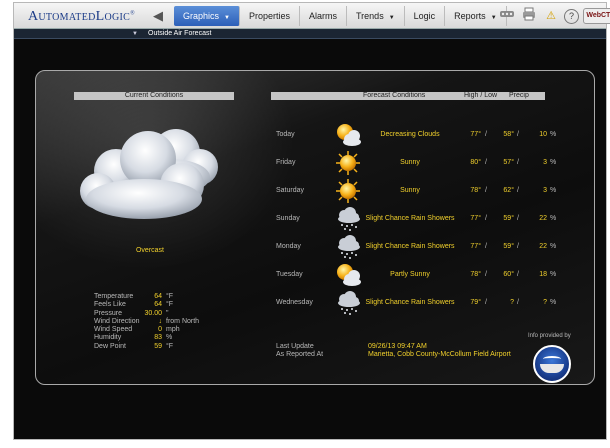 The image size is (610, 448). Describe the element at coordinates (158, 296) in the screenshot. I see `stat-value: 64` at that location.